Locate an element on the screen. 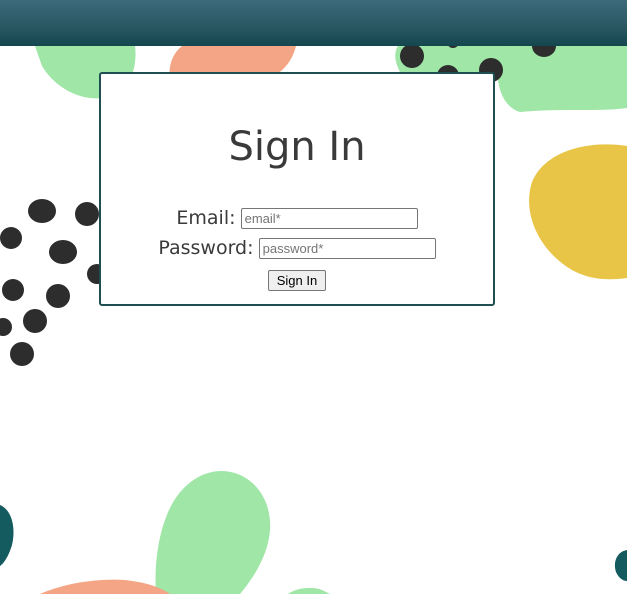 The height and width of the screenshot is (594, 627). teal-blob-bottom-right is located at coordinates (620, 565).